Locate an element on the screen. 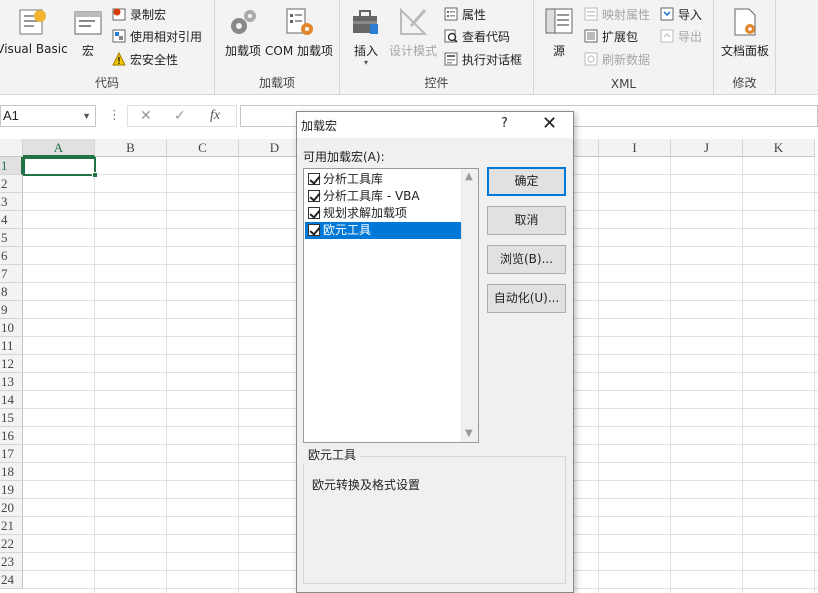 This screenshot has width=818, height=593. row-header: 8 is located at coordinates (11, 292).